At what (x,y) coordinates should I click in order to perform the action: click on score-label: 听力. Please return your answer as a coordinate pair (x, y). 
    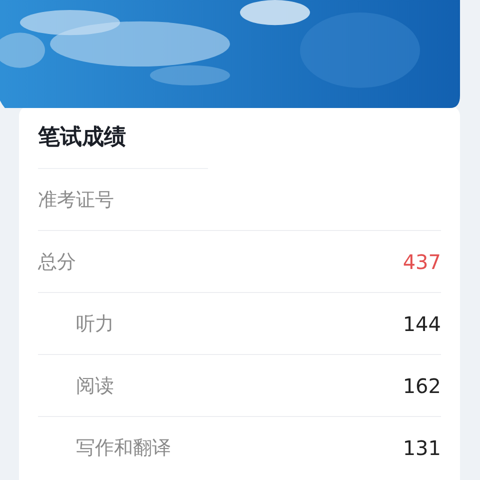
    Looking at the image, I should click on (94, 324).